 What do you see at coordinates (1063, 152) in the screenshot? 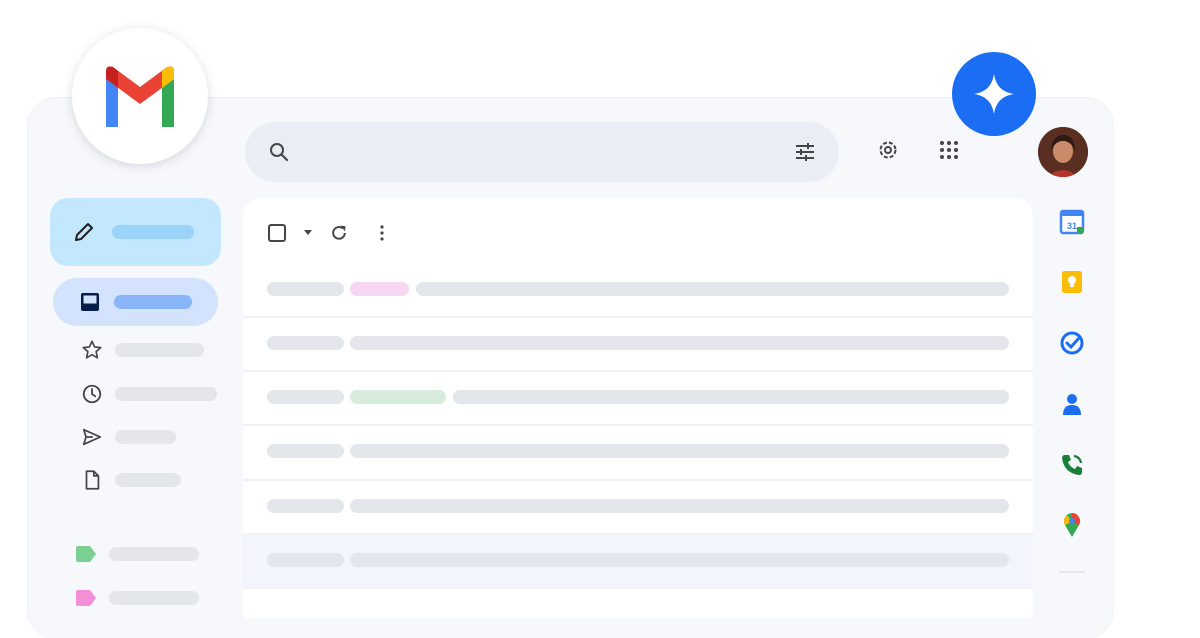
I see `user-avatar` at bounding box center [1063, 152].